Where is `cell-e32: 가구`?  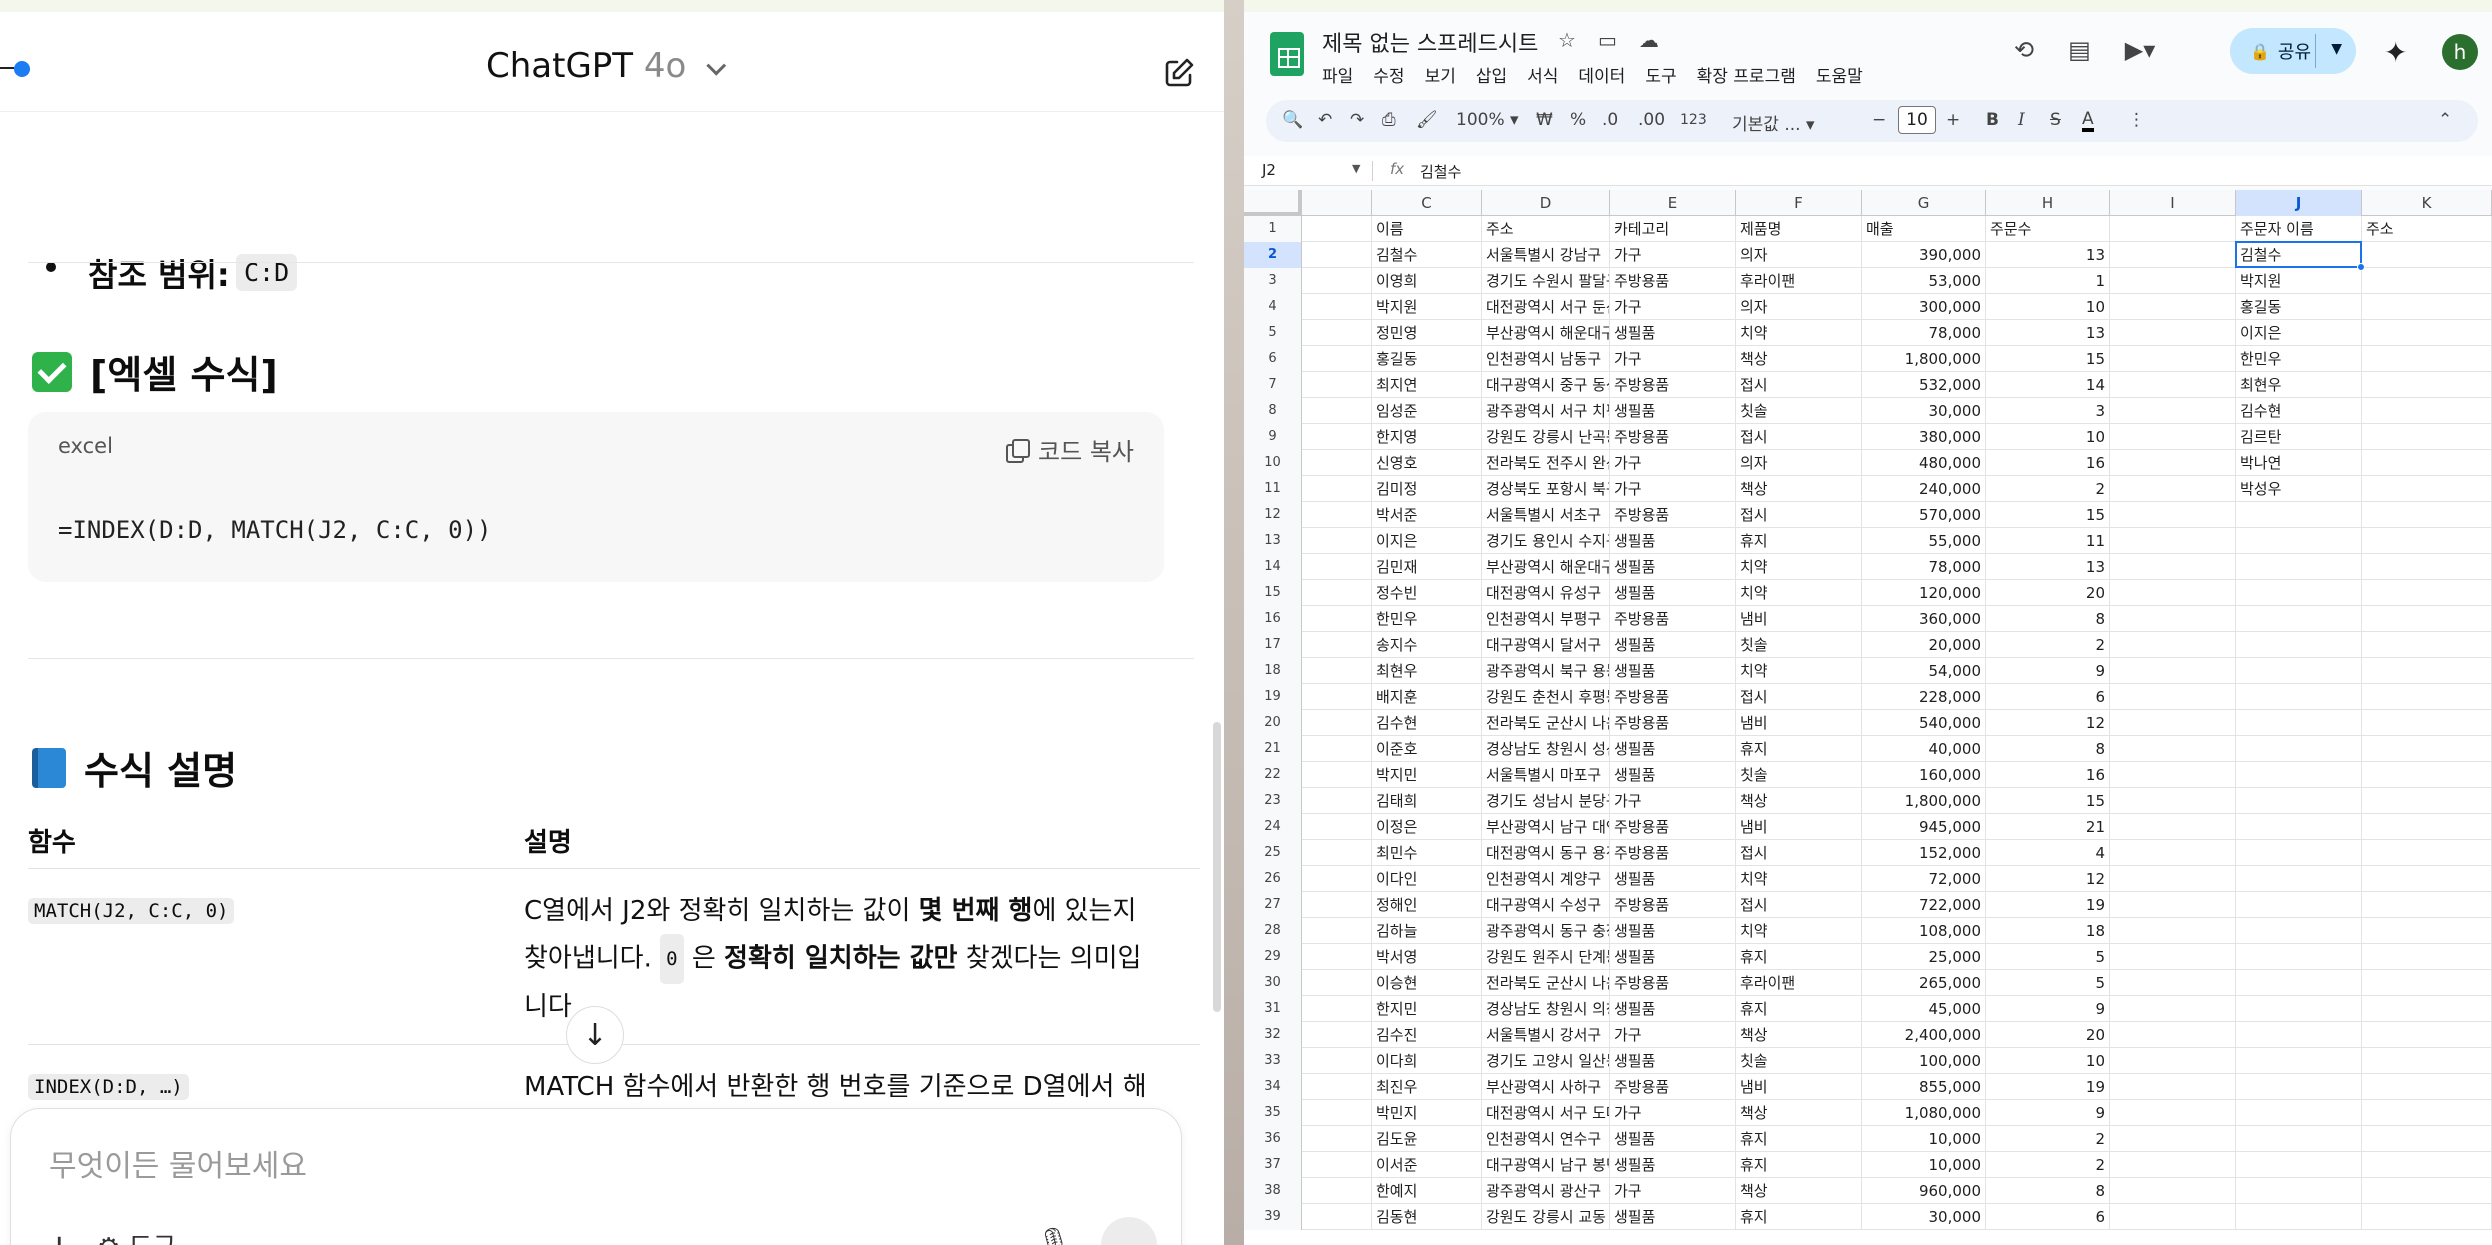
cell-e32: 가구 is located at coordinates (1673, 1035).